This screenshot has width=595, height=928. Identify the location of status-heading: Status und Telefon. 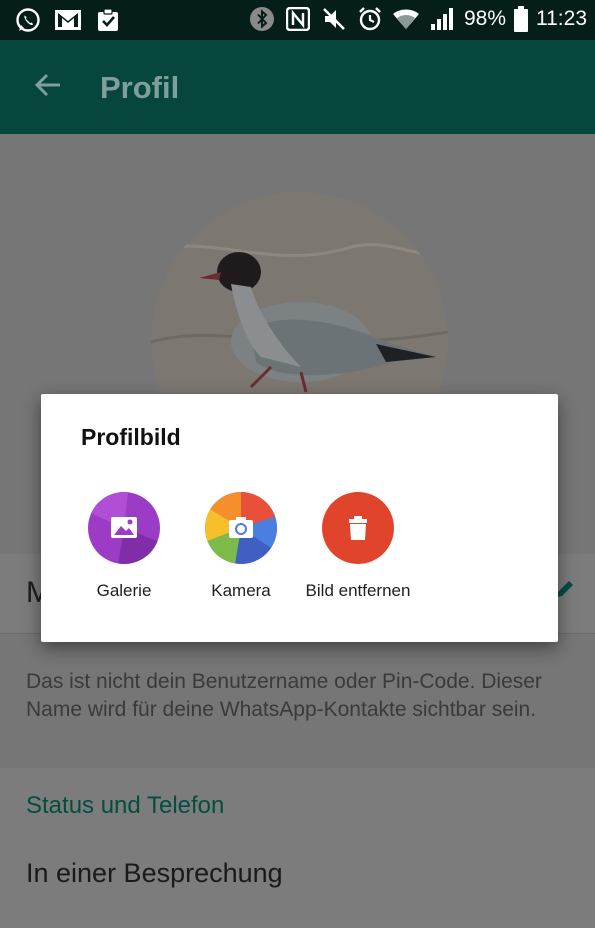
(125, 805).